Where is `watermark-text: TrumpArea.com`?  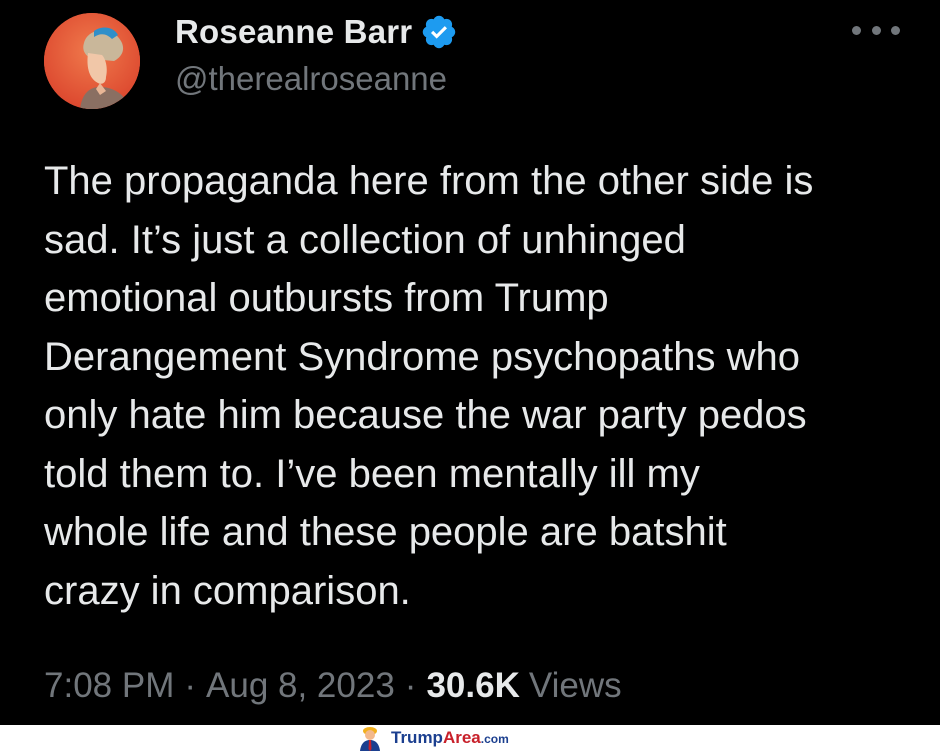
watermark-text: TrumpArea.com is located at coordinates (450, 738).